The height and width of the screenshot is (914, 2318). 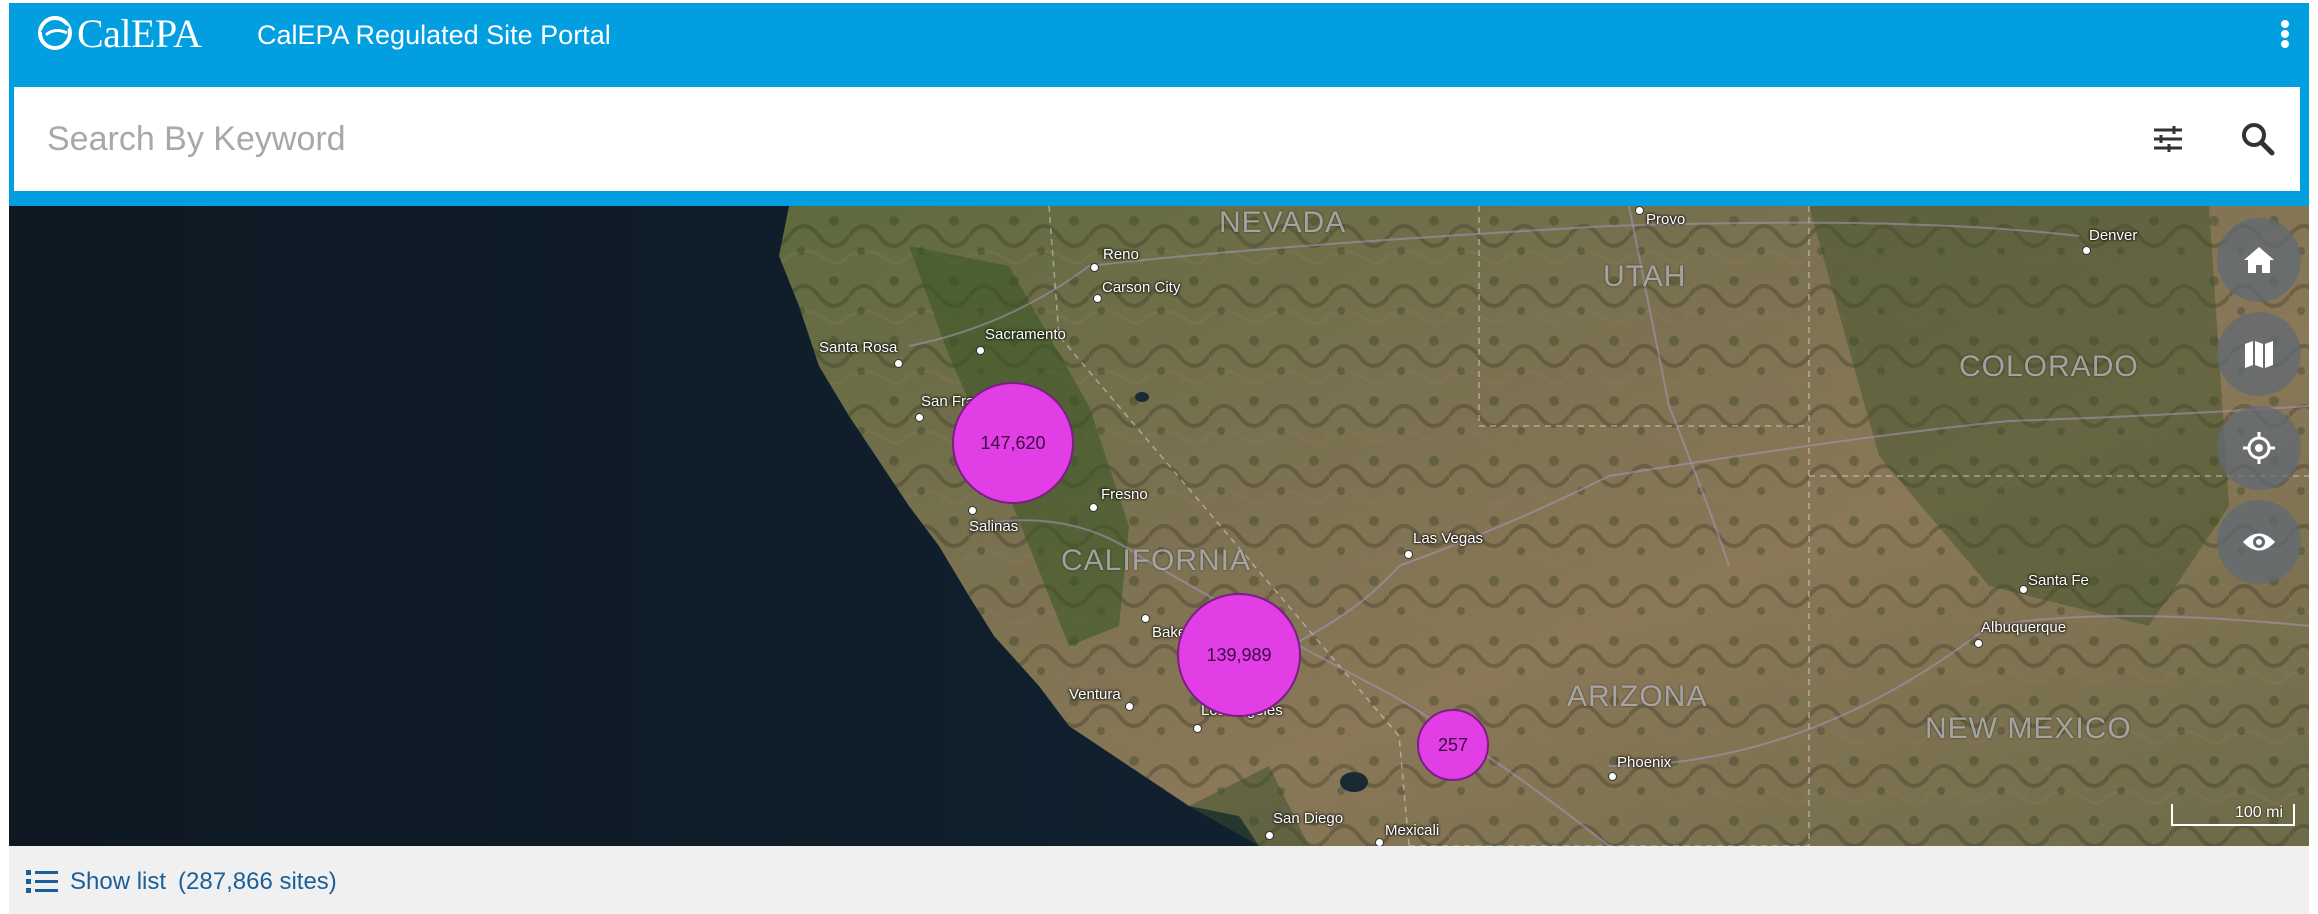 What do you see at coordinates (1644, 762) in the screenshot?
I see `city-label-phoenix: Phoenix` at bounding box center [1644, 762].